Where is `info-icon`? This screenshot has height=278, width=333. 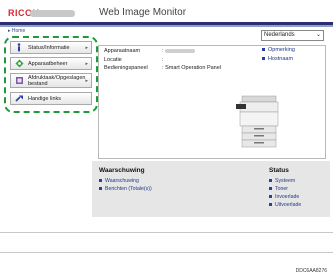 info-icon is located at coordinates (19, 48).